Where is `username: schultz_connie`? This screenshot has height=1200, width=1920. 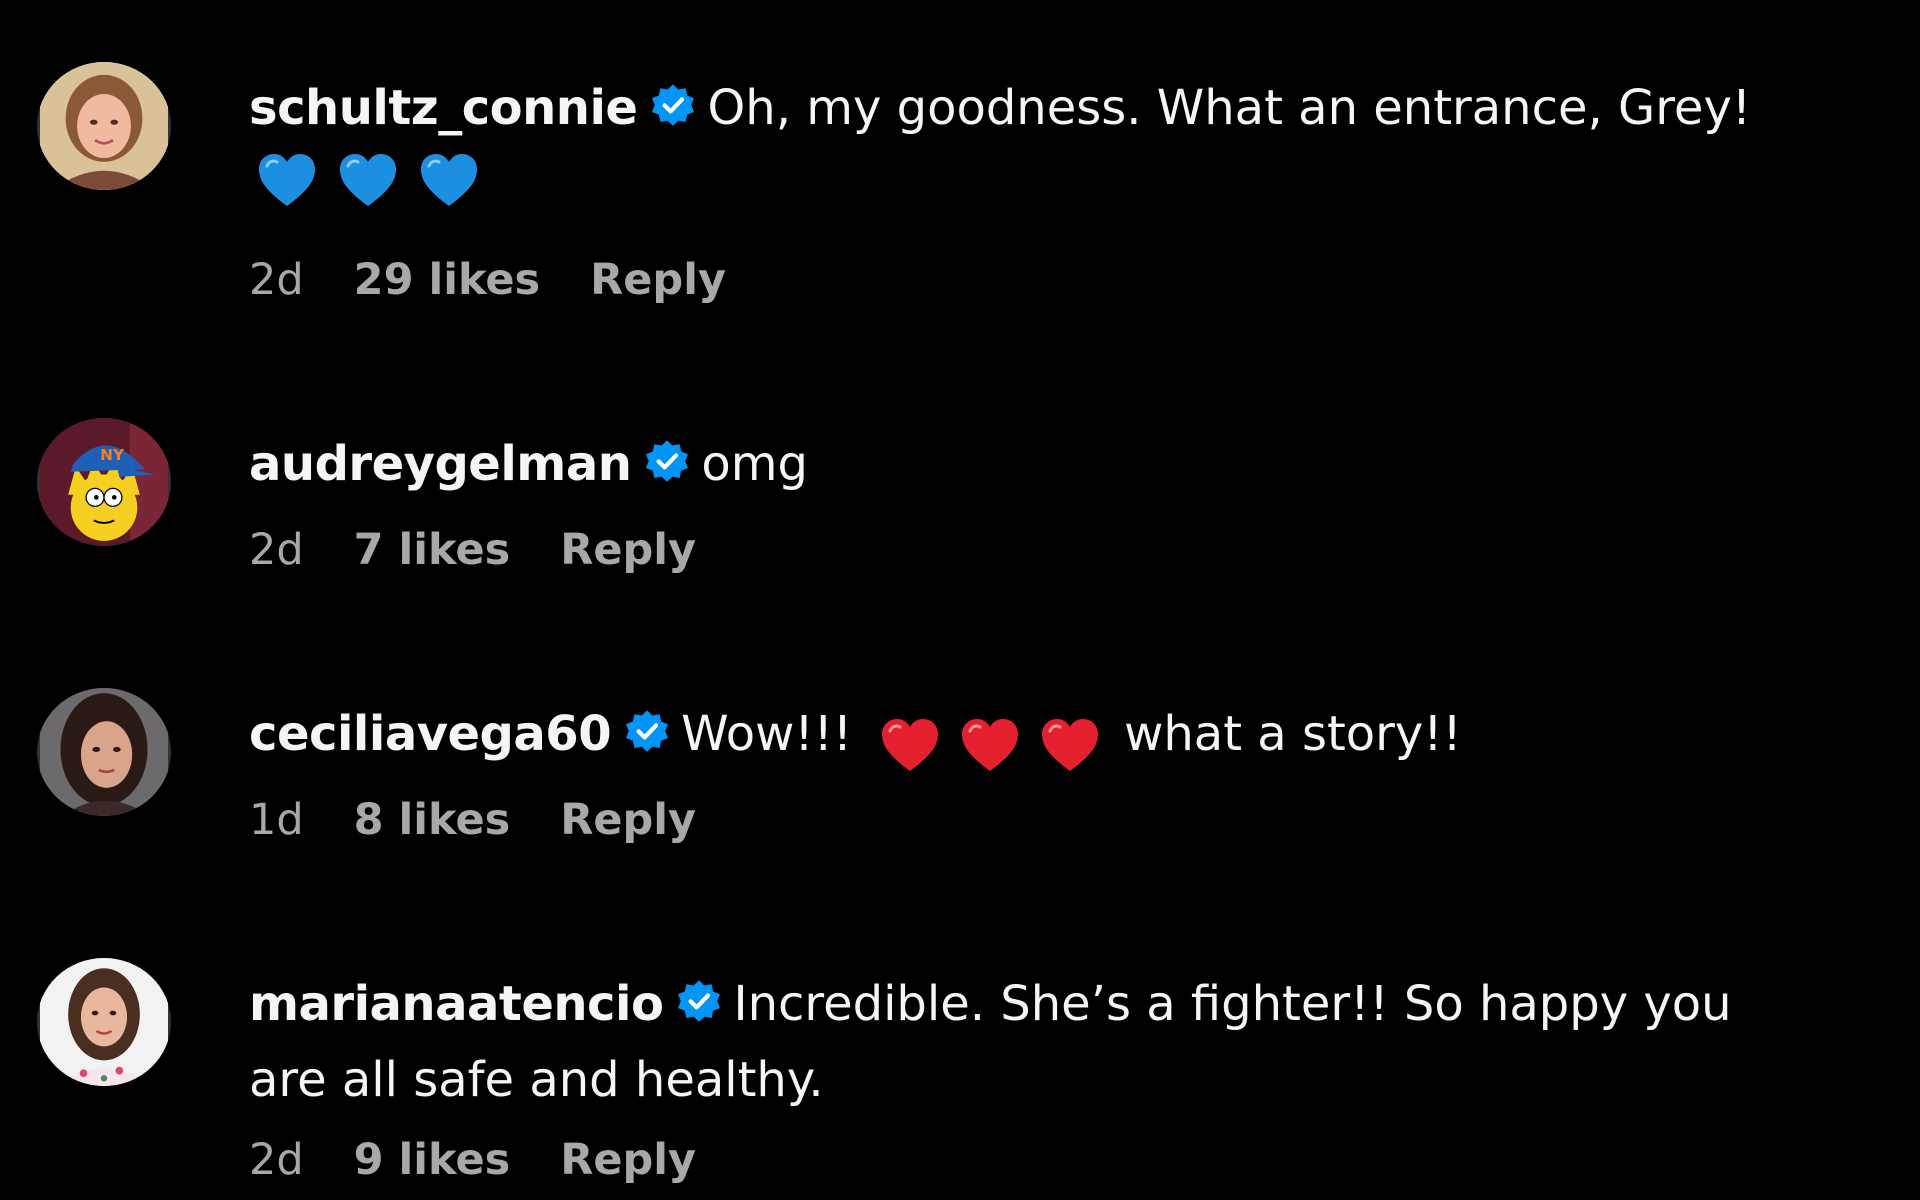
username: schultz_connie is located at coordinates (443, 108).